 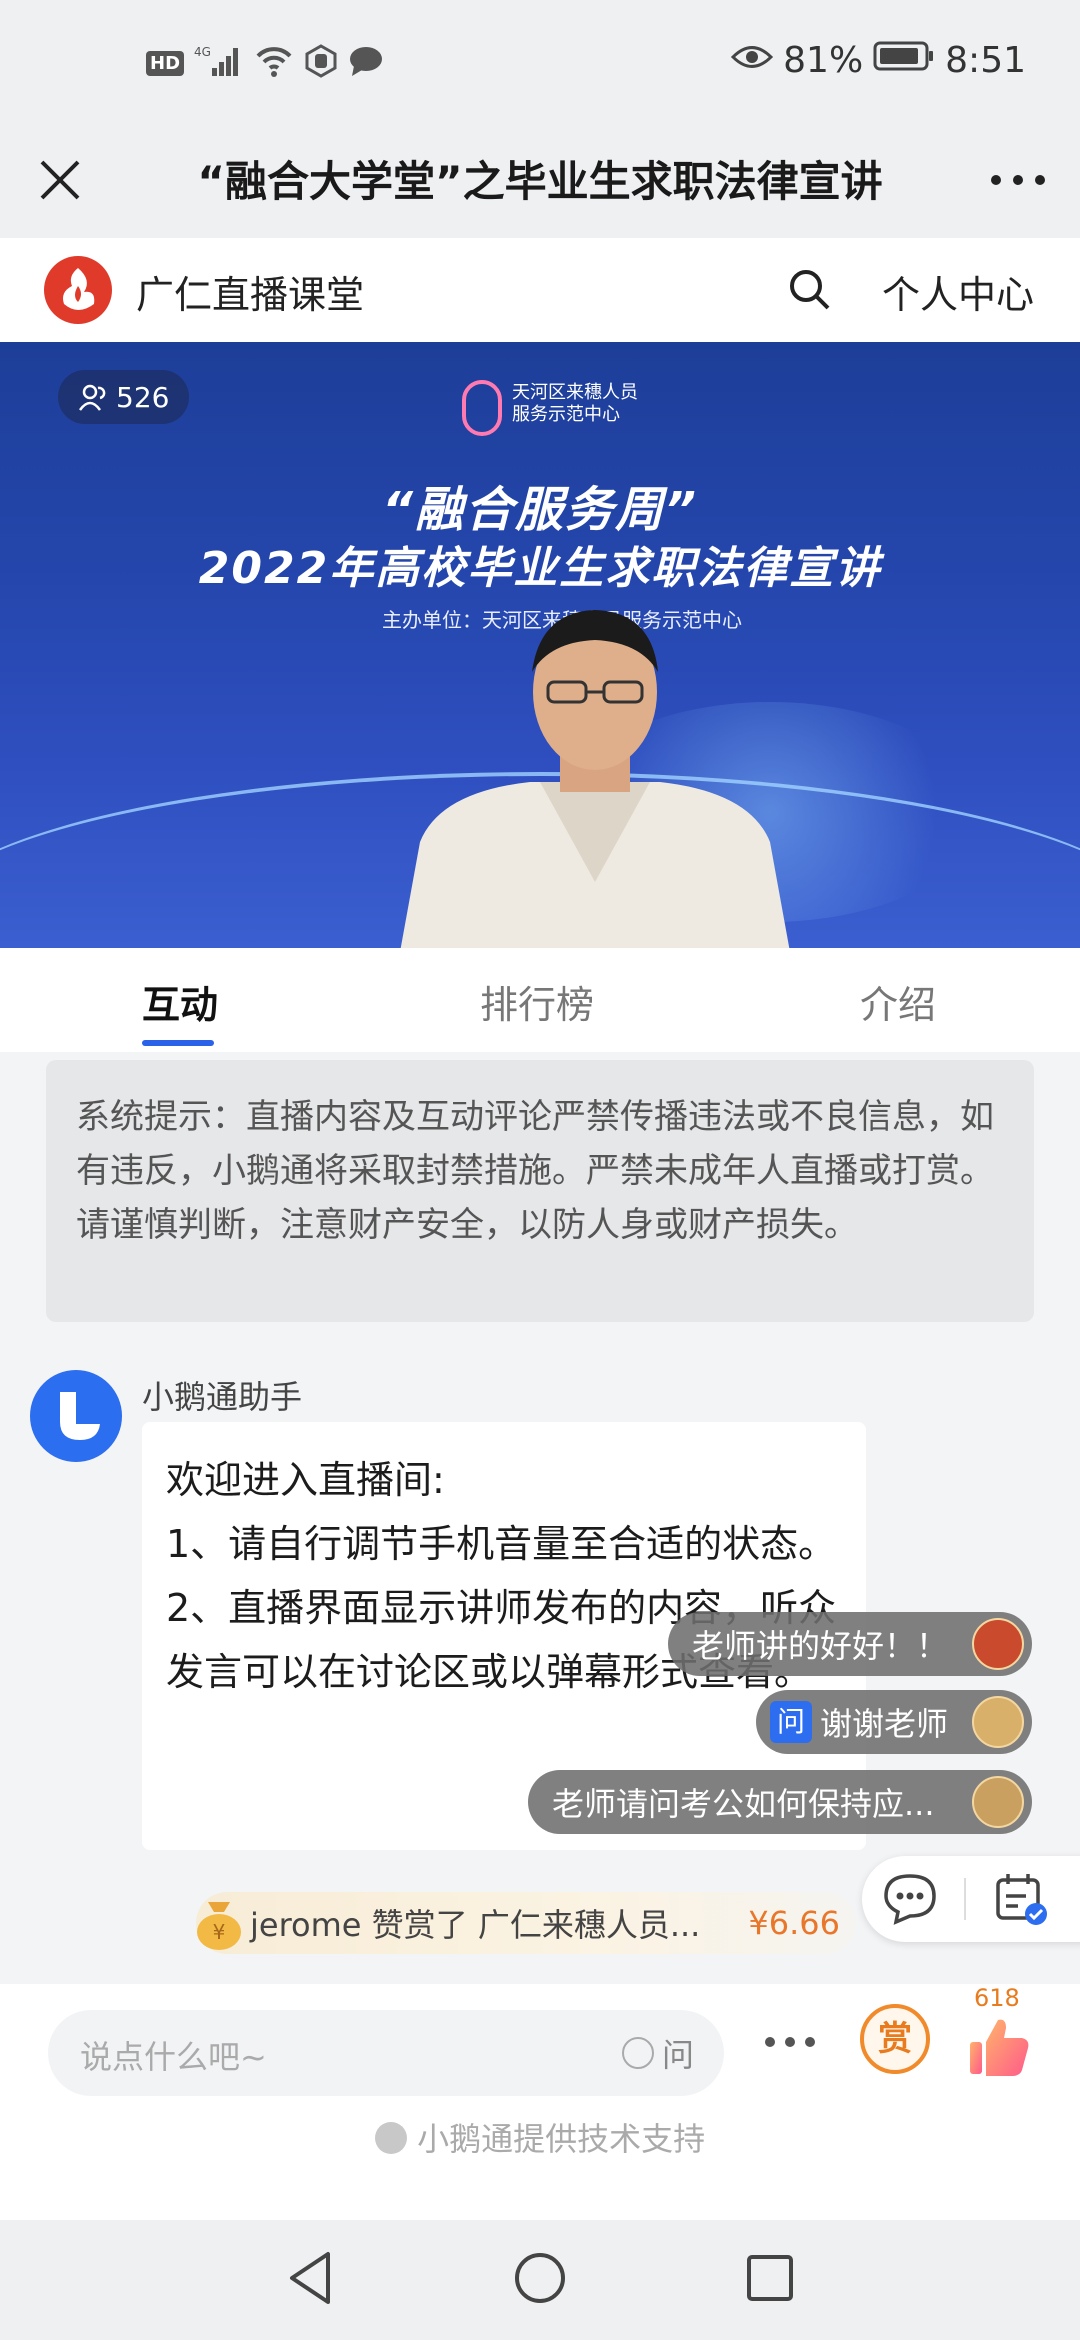 What do you see at coordinates (540, 510) in the screenshot?
I see `banner-title-line1: “融合服务周”` at bounding box center [540, 510].